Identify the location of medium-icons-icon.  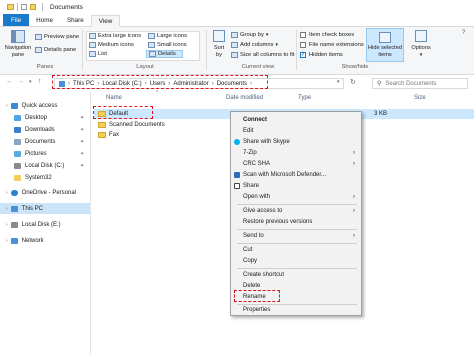
(92, 45).